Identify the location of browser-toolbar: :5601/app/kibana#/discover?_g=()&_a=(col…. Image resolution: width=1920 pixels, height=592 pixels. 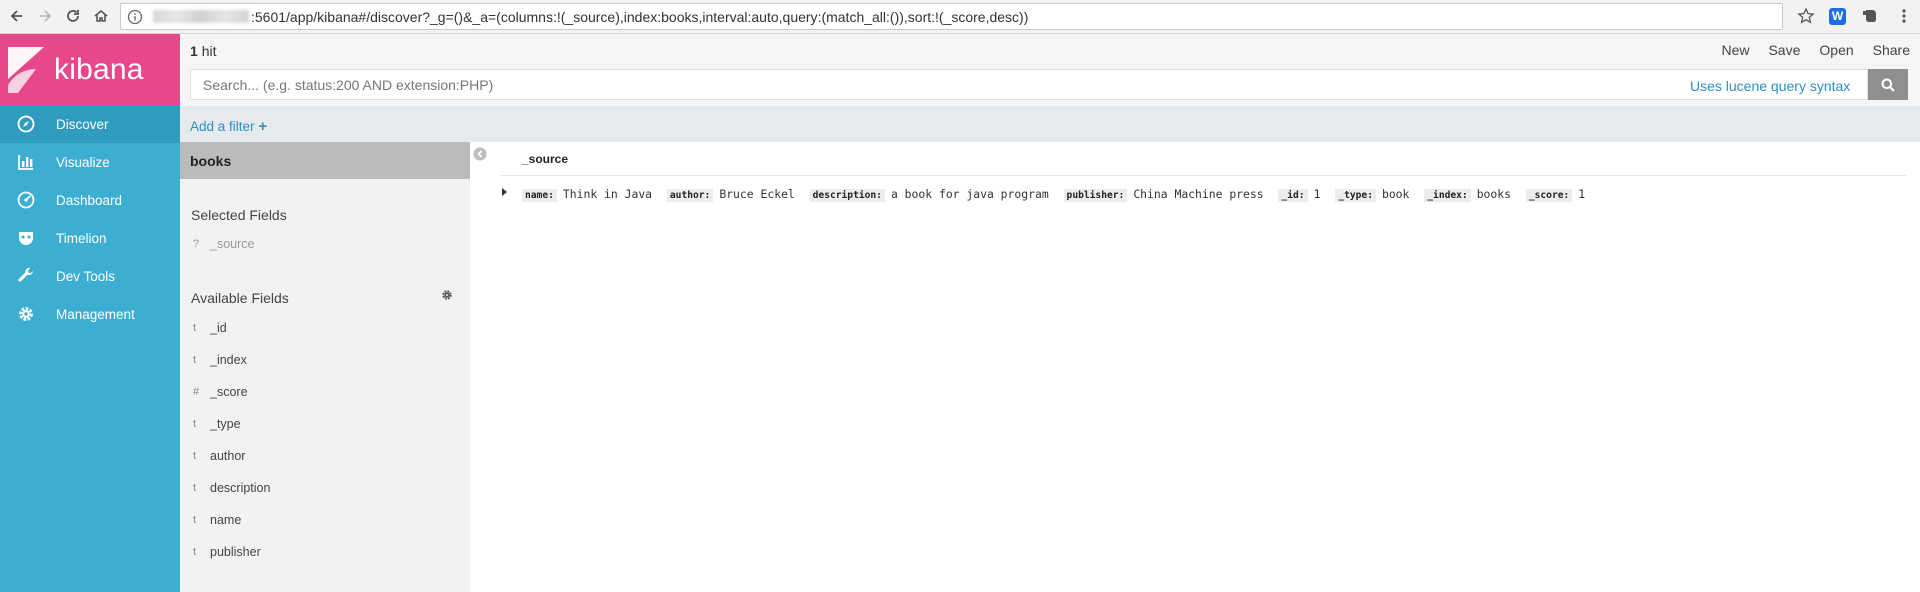
(960, 17).